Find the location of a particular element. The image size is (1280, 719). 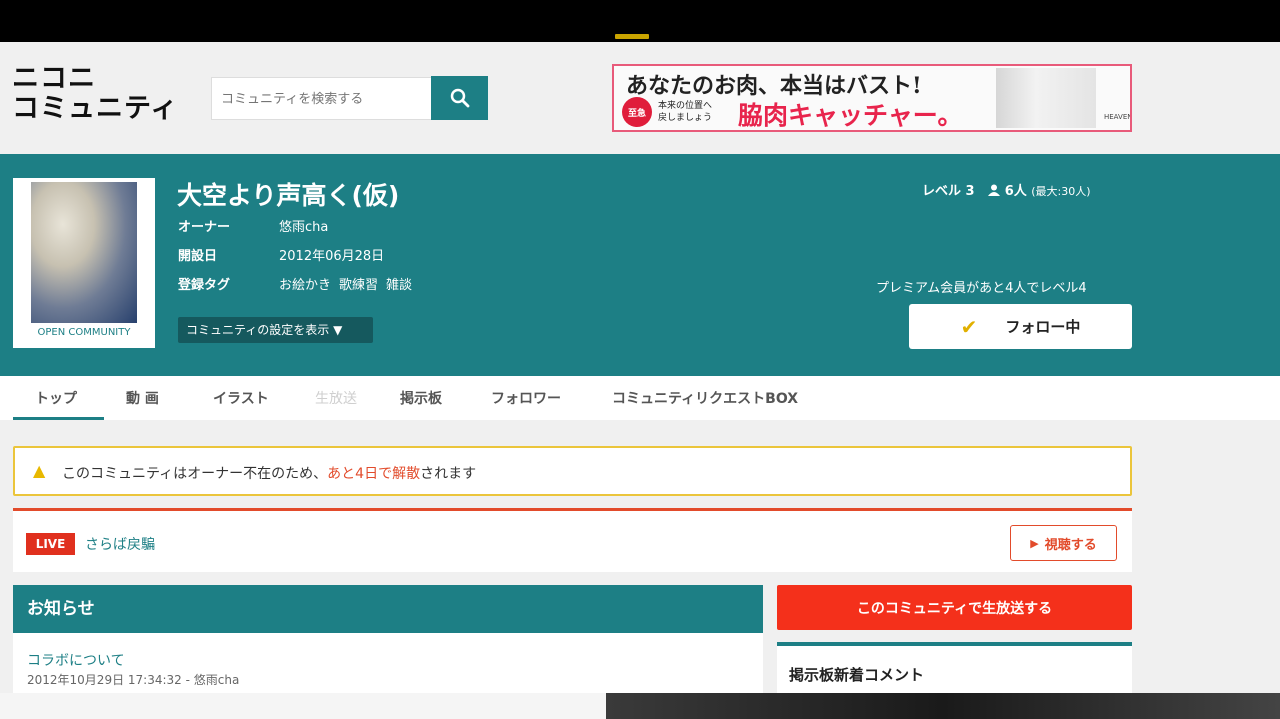

user-icon is located at coordinates (994, 190).